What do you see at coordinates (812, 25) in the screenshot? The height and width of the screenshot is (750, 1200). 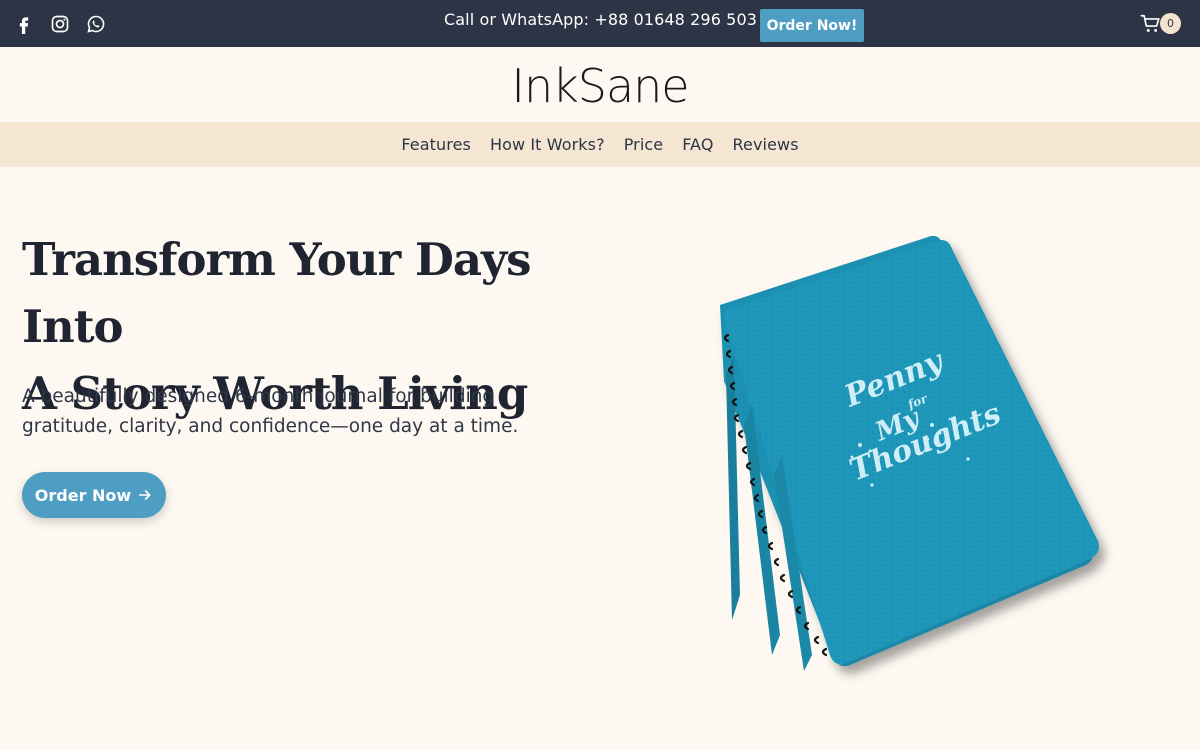 I see `order-now-top-button: Order Now!` at bounding box center [812, 25].